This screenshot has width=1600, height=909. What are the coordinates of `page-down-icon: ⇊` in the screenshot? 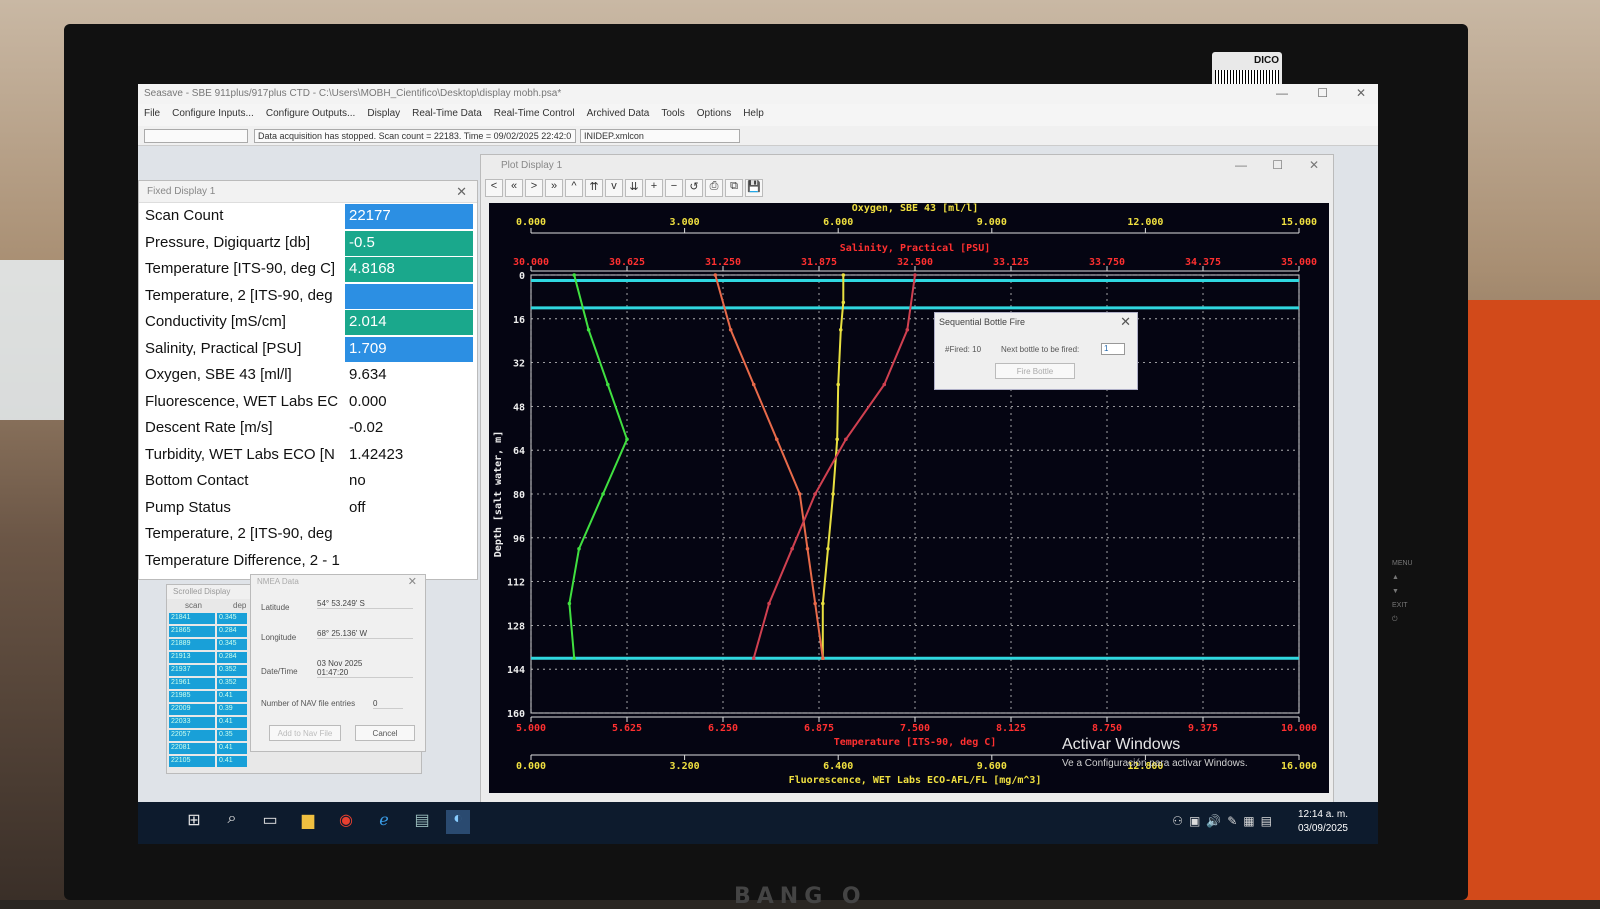 It's located at (634, 188).